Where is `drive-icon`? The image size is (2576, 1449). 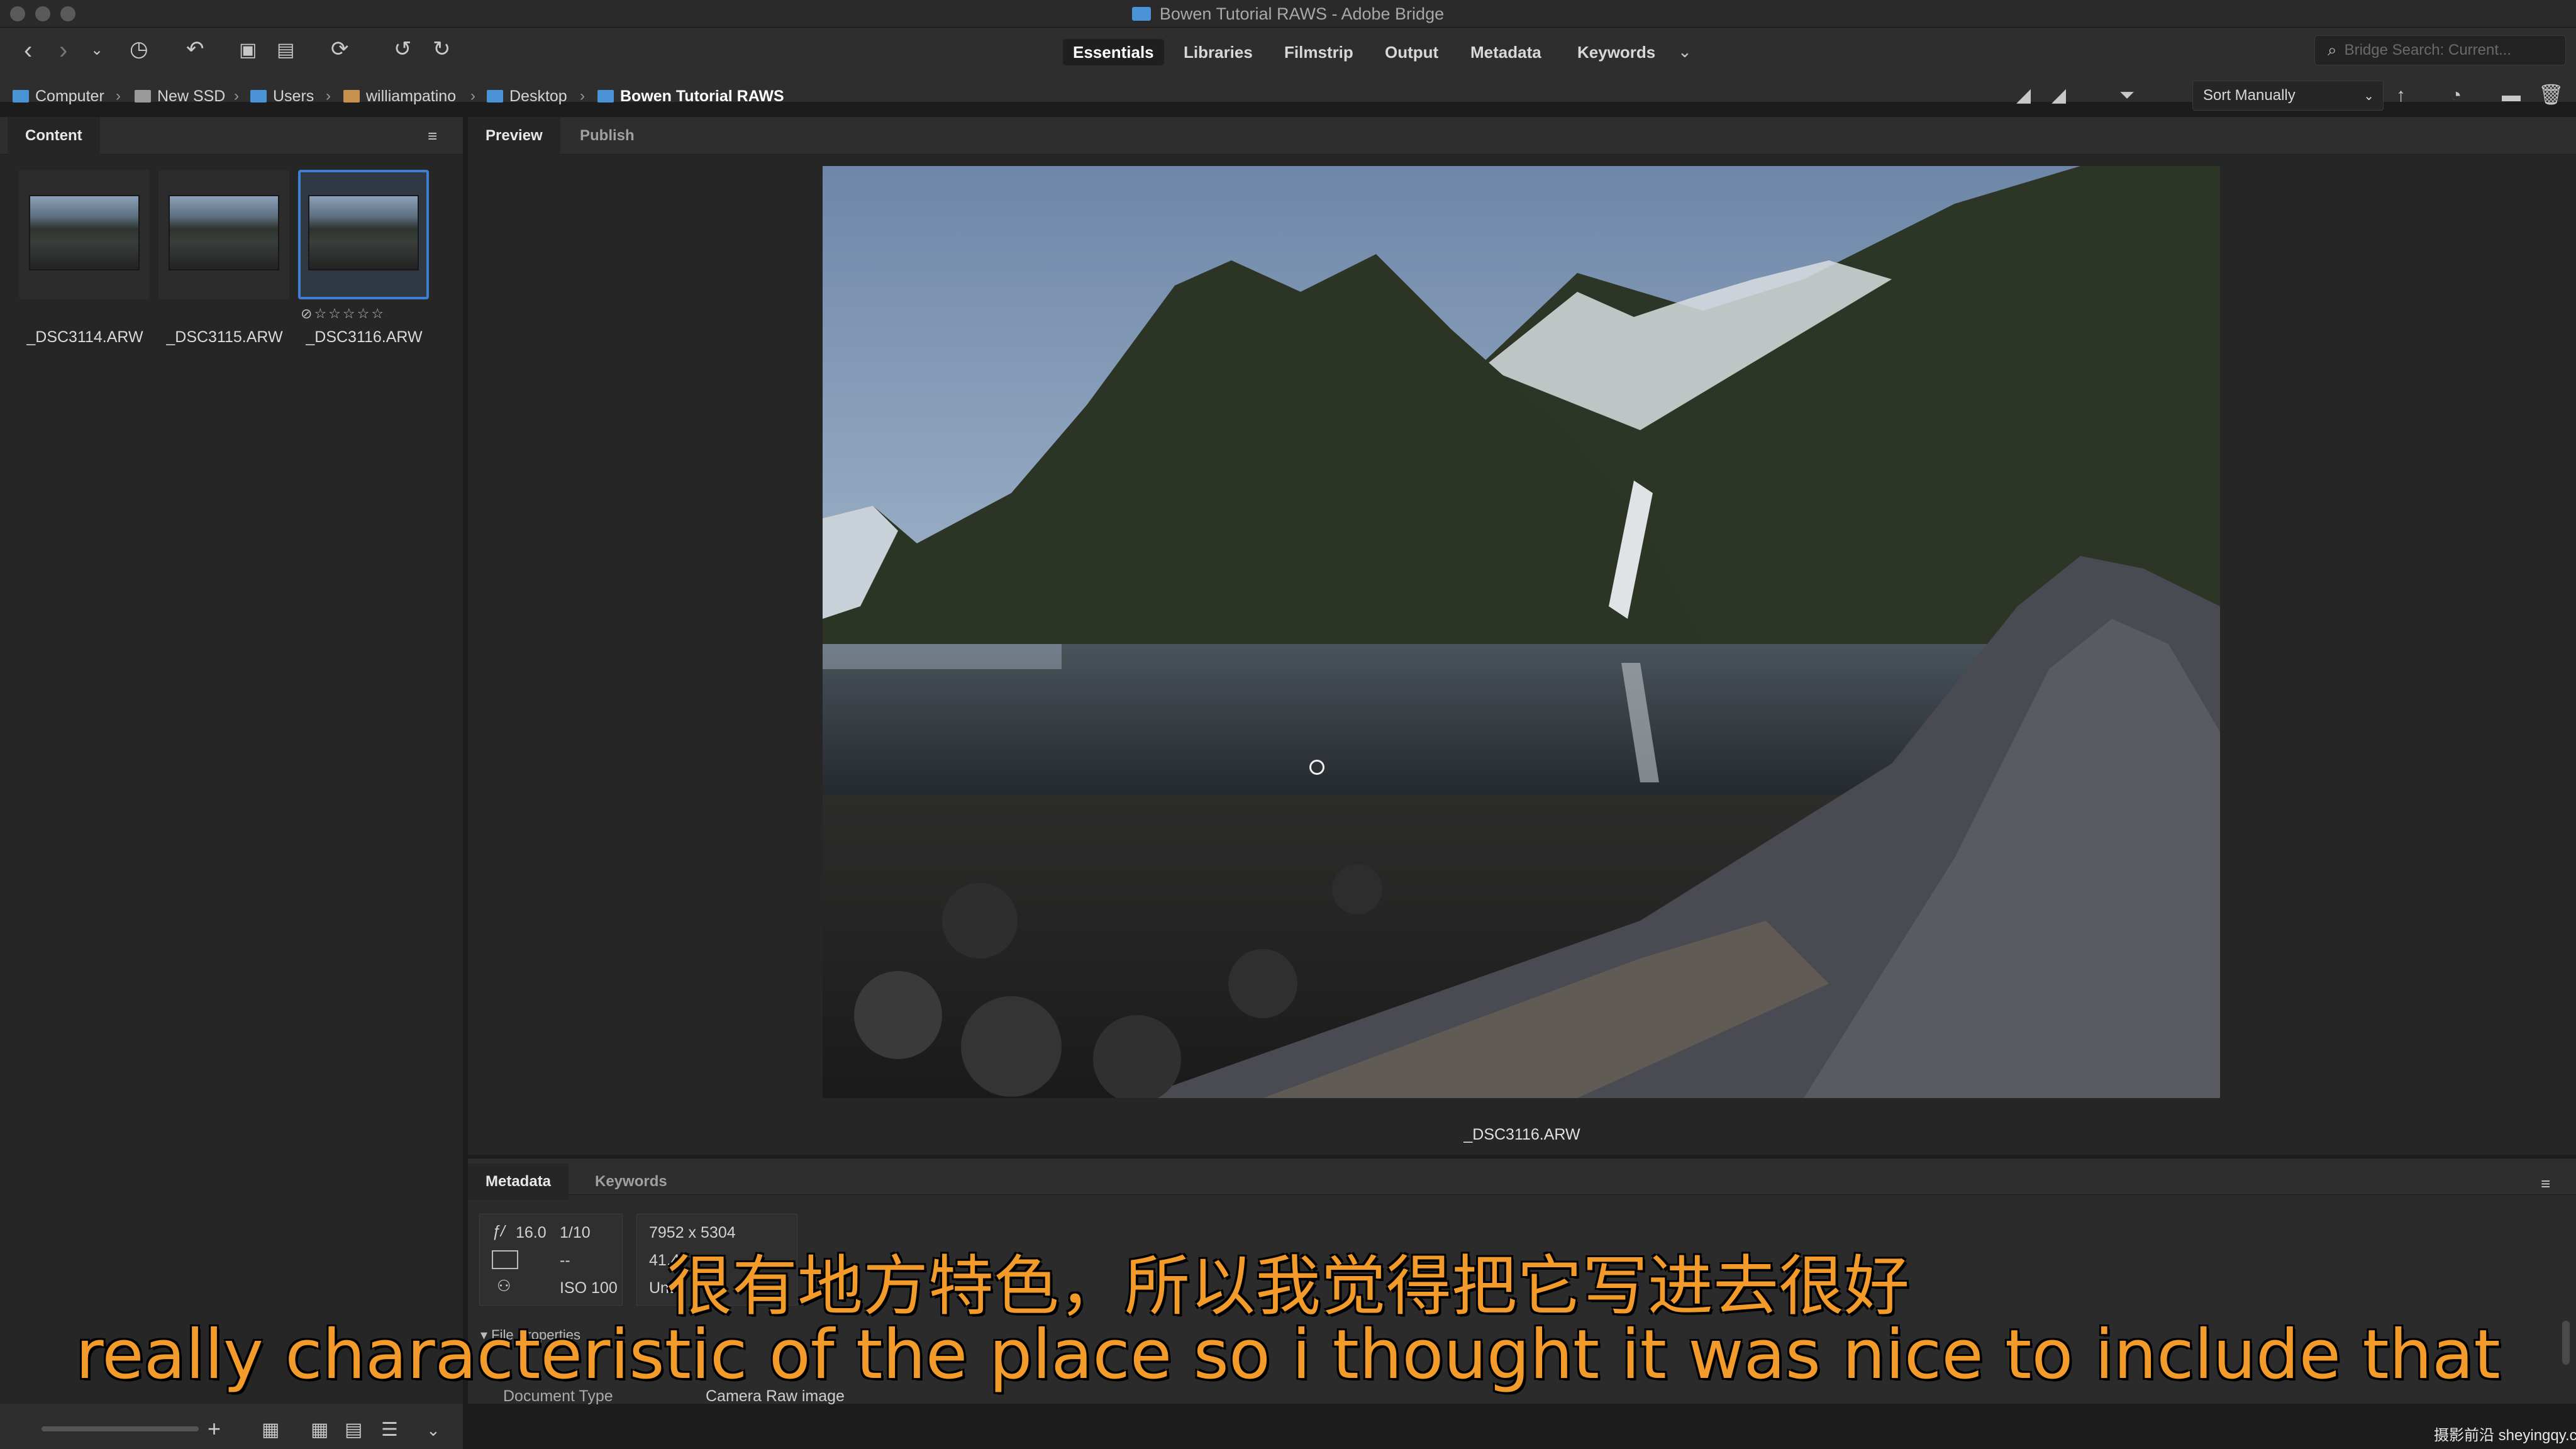
drive-icon is located at coordinates (143, 96).